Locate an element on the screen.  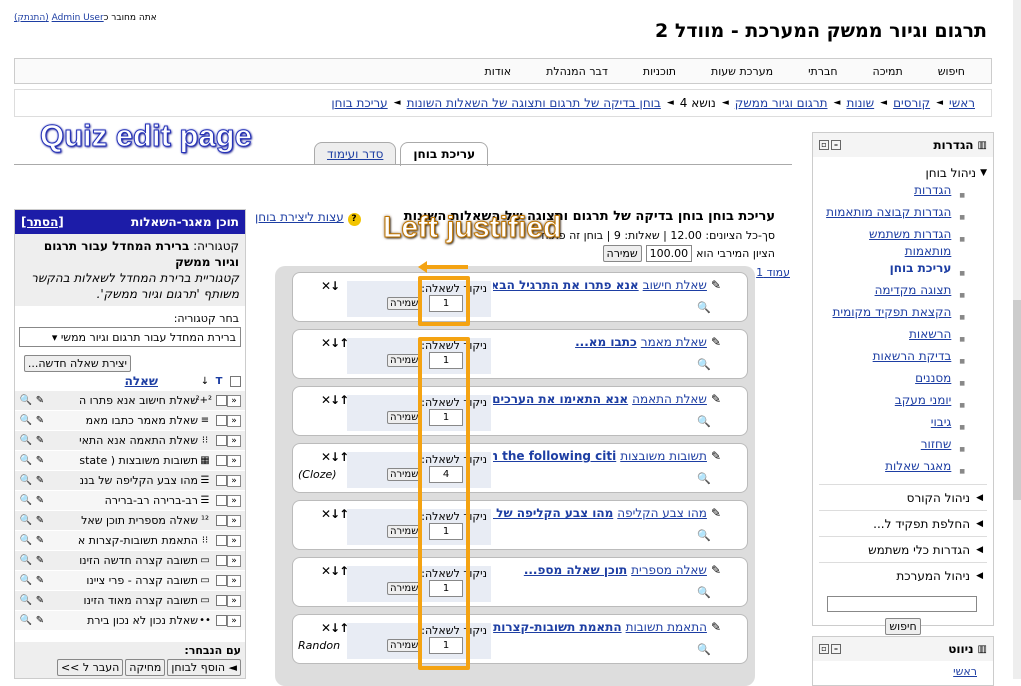
question-controls-icon: ✕↓ is located at coordinates (330, 286).